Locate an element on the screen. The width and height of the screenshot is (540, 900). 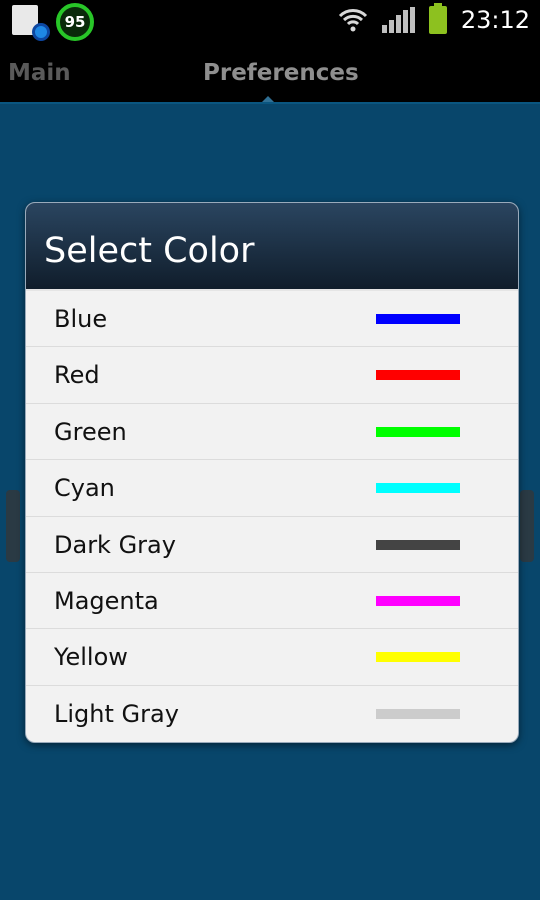
left-pager-handle is located at coordinates (13, 526).